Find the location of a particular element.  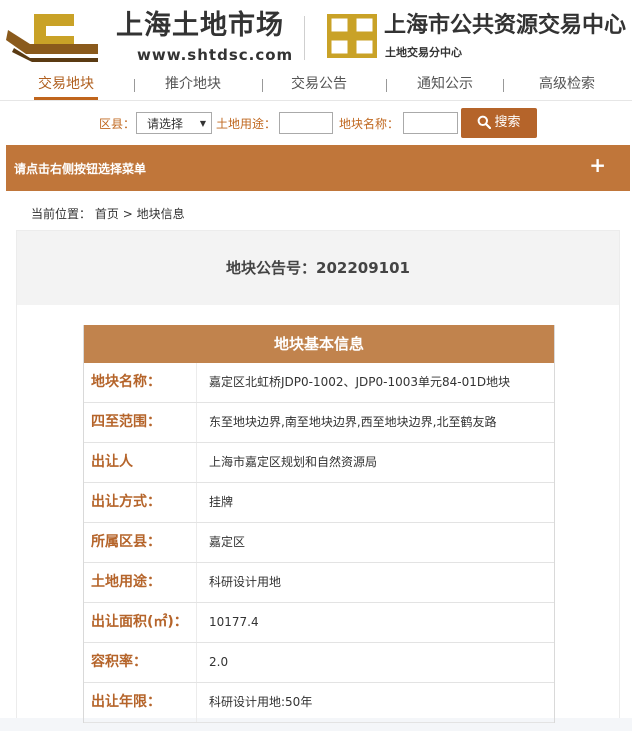

table-row: 出让年限： 科研设计用地:50年 is located at coordinates (319, 703).